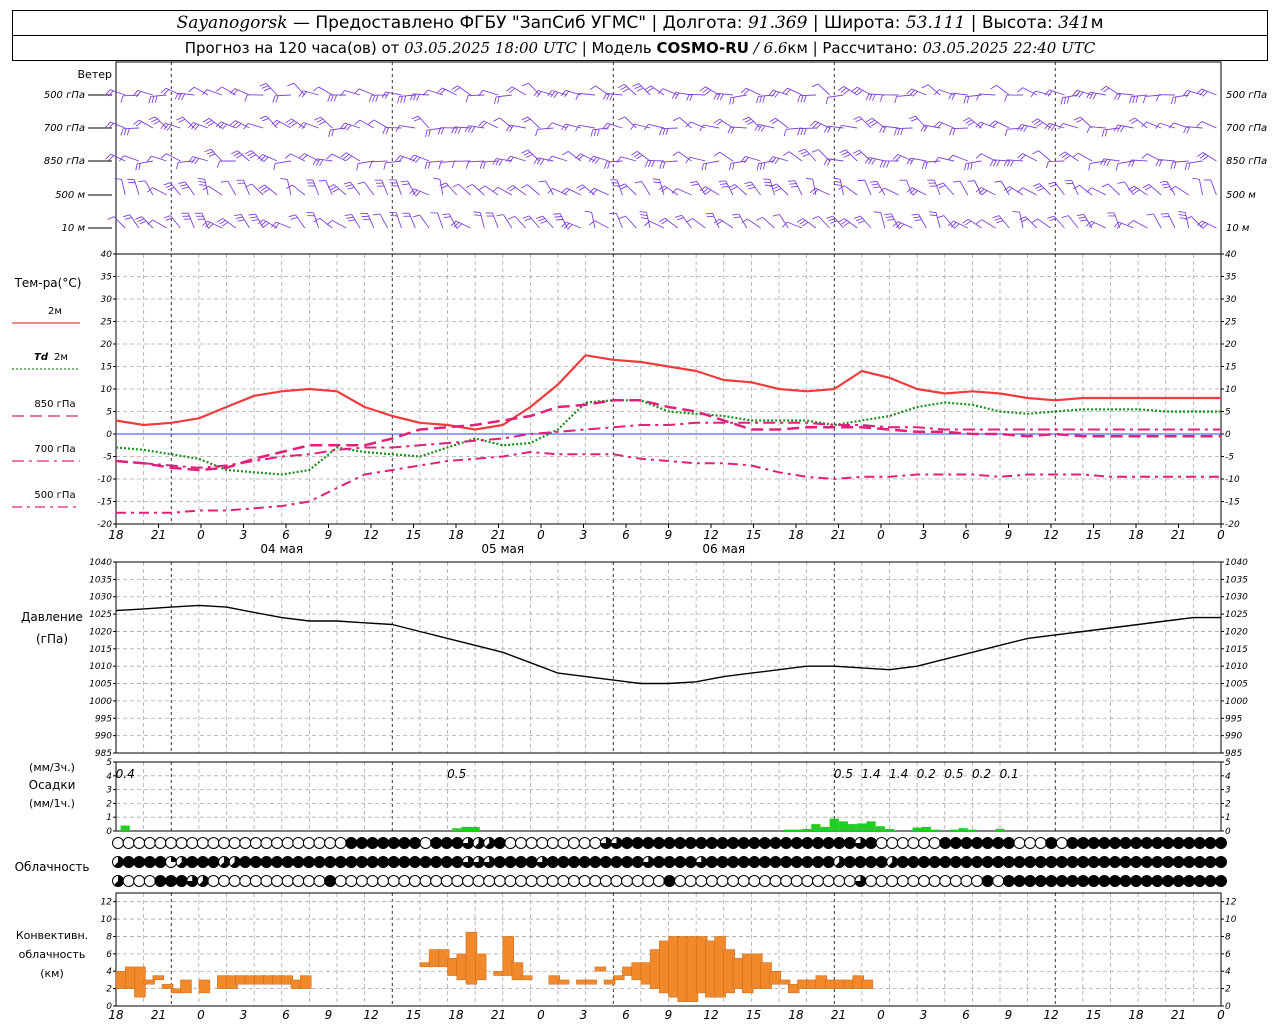 This screenshot has height=1024, width=1280. What do you see at coordinates (1228, 818) in the screenshot?
I see `prec-axis-tick-right: 1` at bounding box center [1228, 818].